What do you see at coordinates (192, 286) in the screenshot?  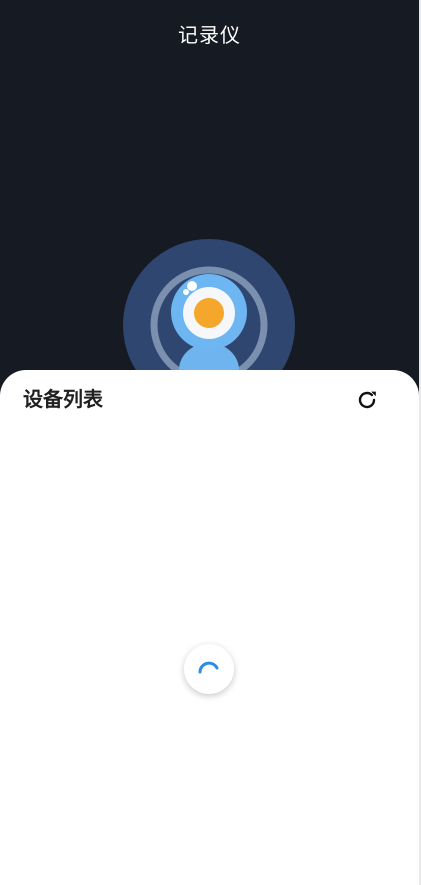 I see `lens-highlight-dot` at bounding box center [192, 286].